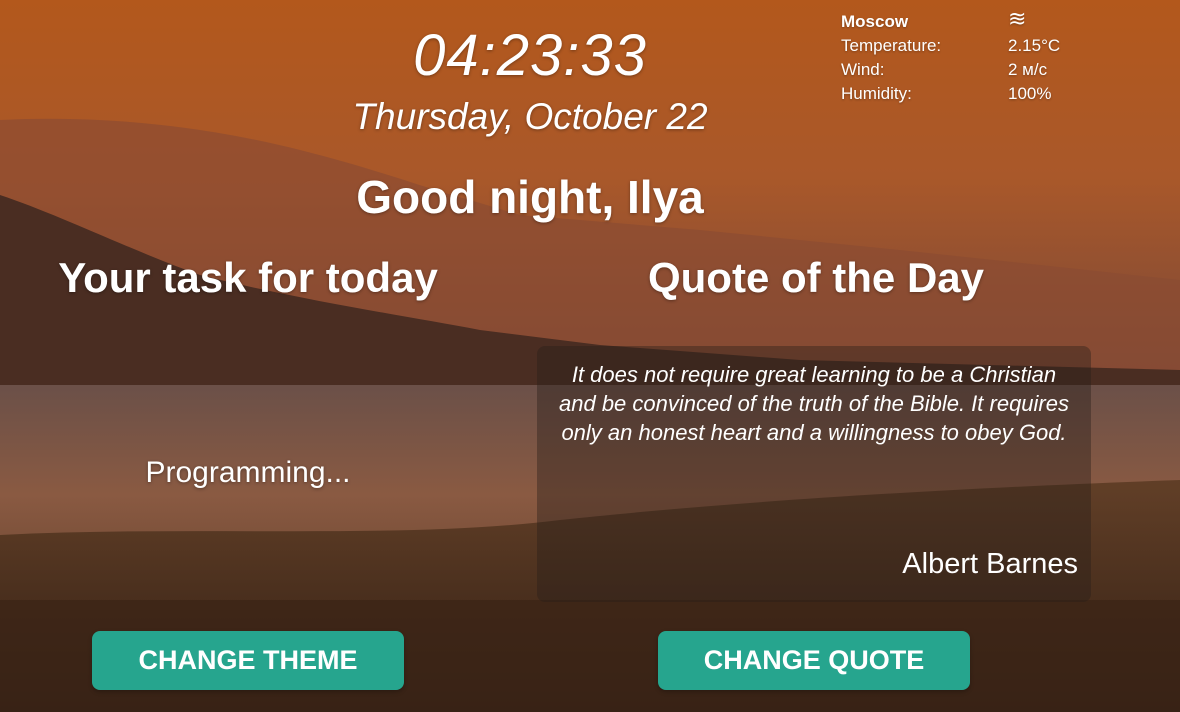  I want to click on weather-temperature-label: Temperature:, so click(891, 45).